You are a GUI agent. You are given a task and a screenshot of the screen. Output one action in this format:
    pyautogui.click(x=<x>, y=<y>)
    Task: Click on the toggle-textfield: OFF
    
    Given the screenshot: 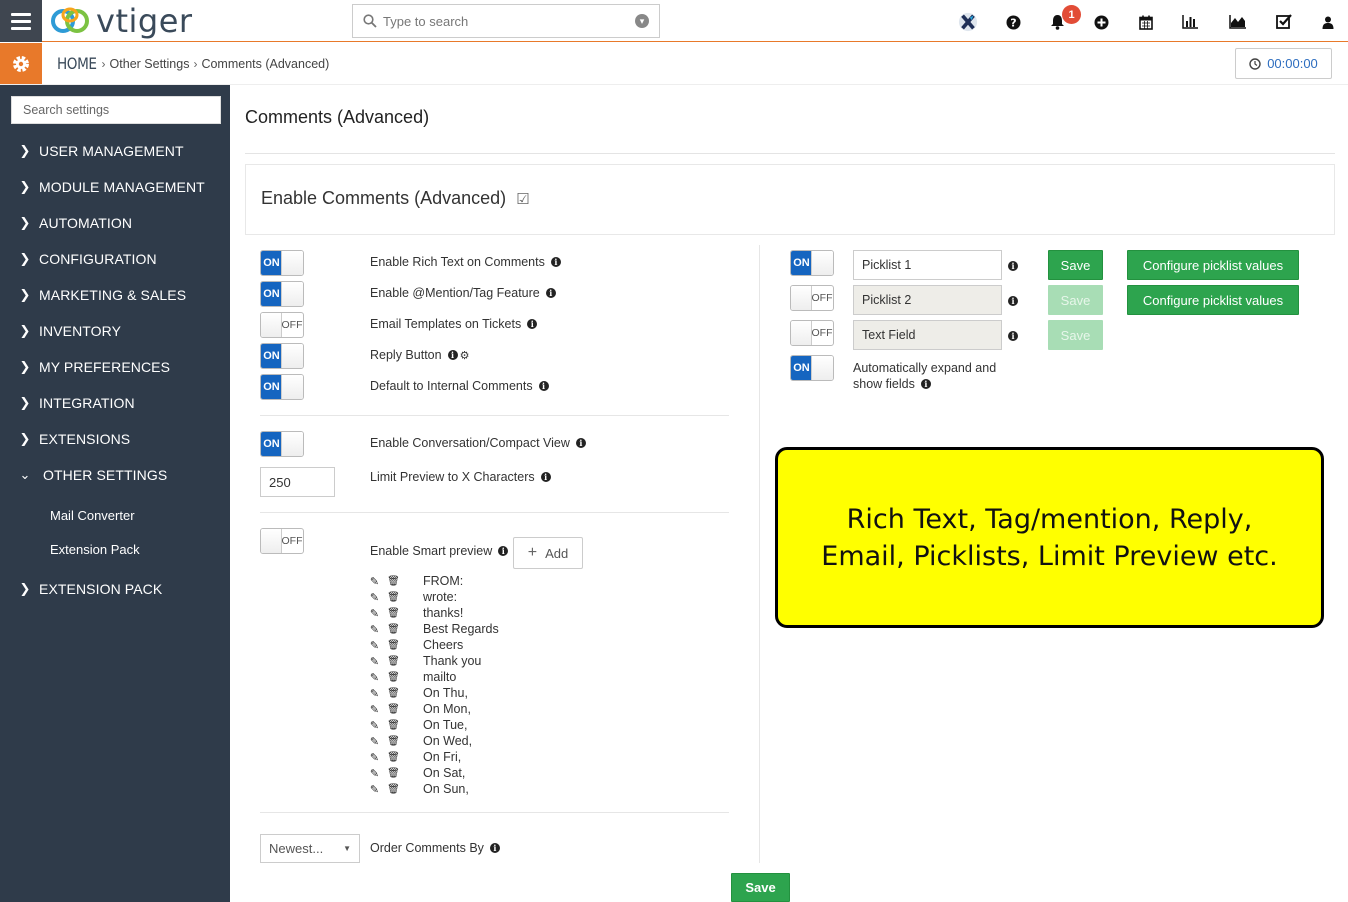 What is the action you would take?
    pyautogui.click(x=812, y=333)
    